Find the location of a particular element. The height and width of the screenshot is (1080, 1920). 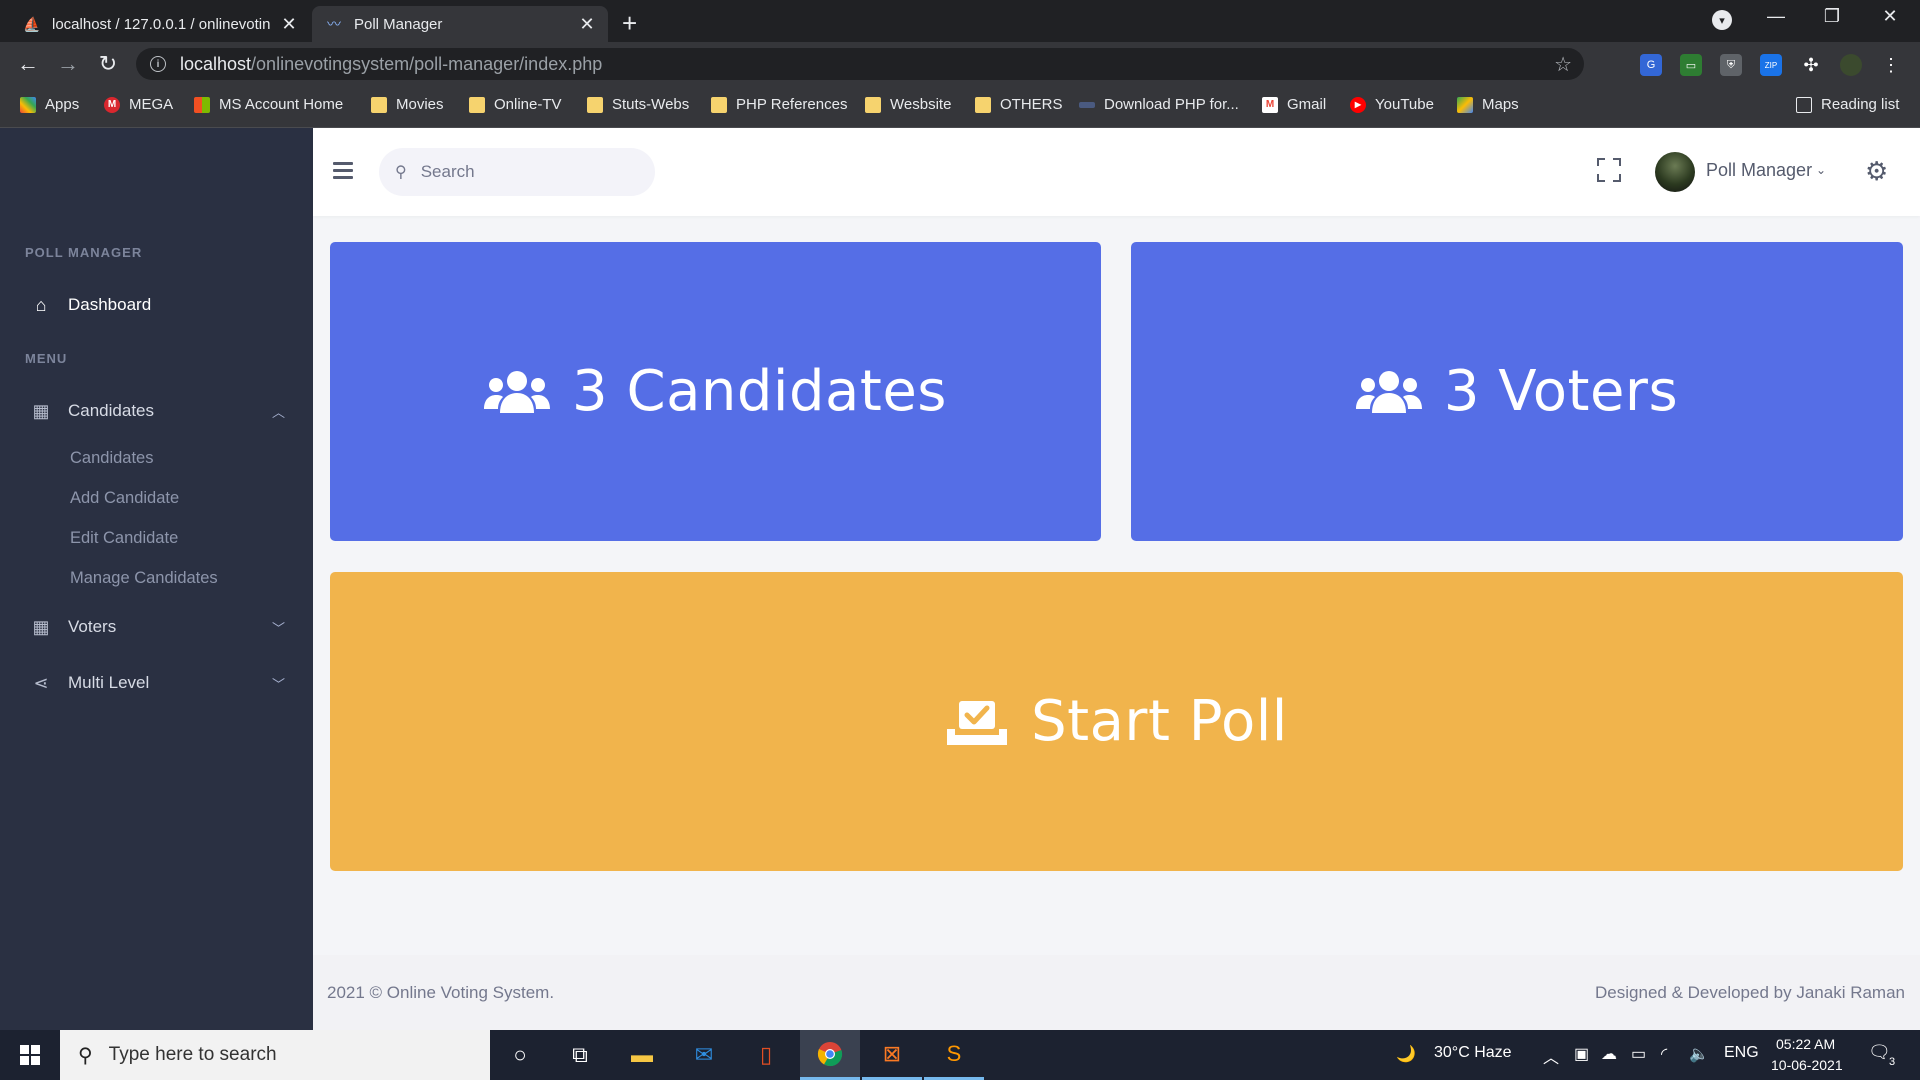

translate-extension-icon: G is located at coordinates (1651, 65).